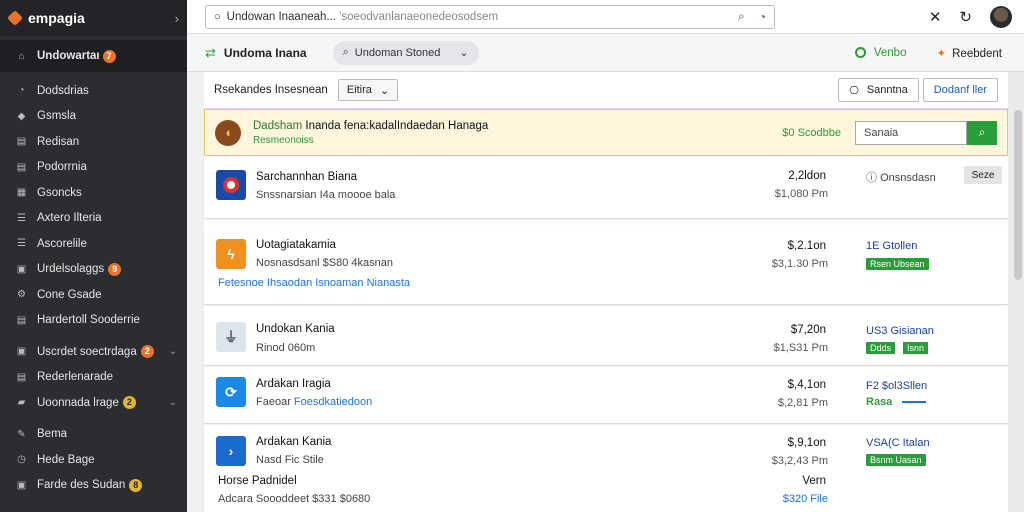 The image size is (1024, 512). Describe the element at coordinates (136, 485) in the screenshot. I see `count-badge: 8` at that location.